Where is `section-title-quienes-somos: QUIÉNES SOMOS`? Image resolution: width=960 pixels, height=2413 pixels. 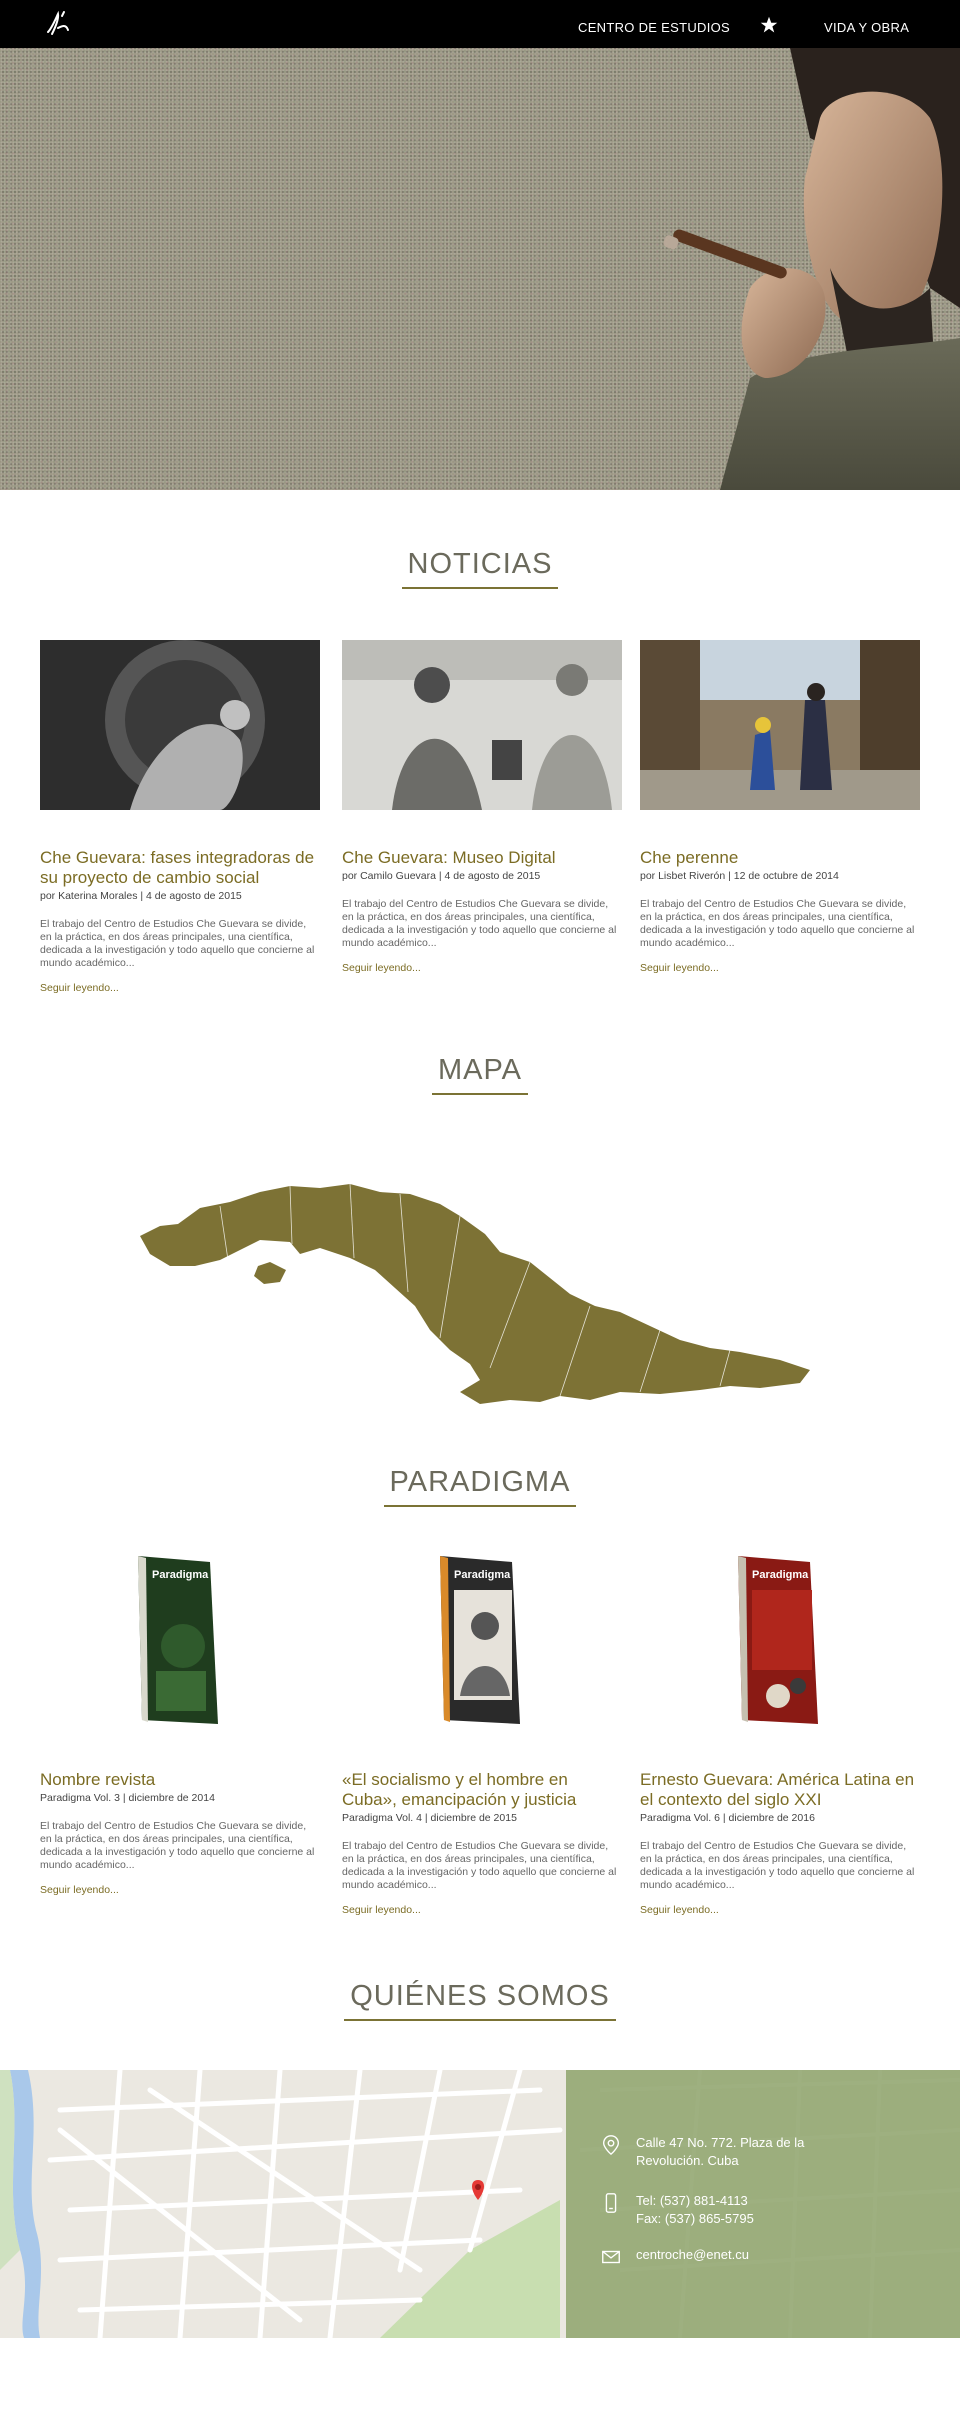
section-title-quienes-somos: QUIÉNES SOMOS is located at coordinates (480, 2000).